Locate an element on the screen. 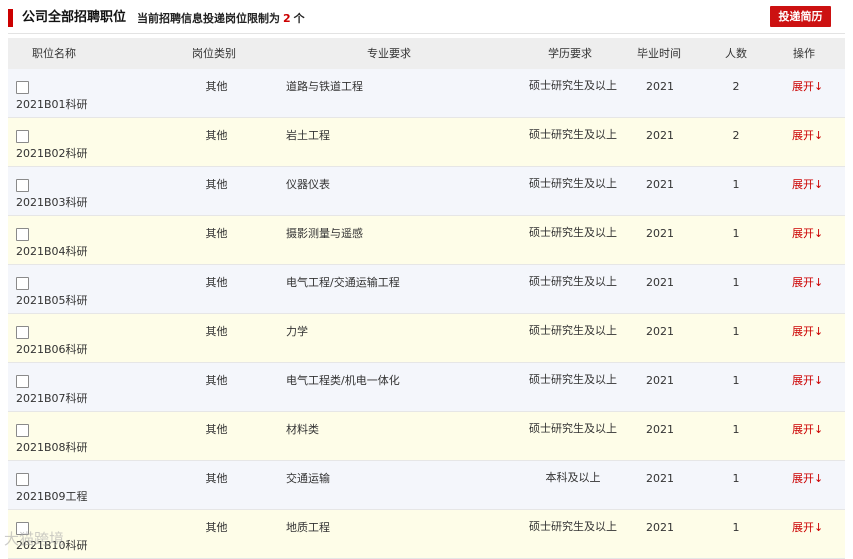  major-requirement: 地质工程 is located at coordinates (308, 527).